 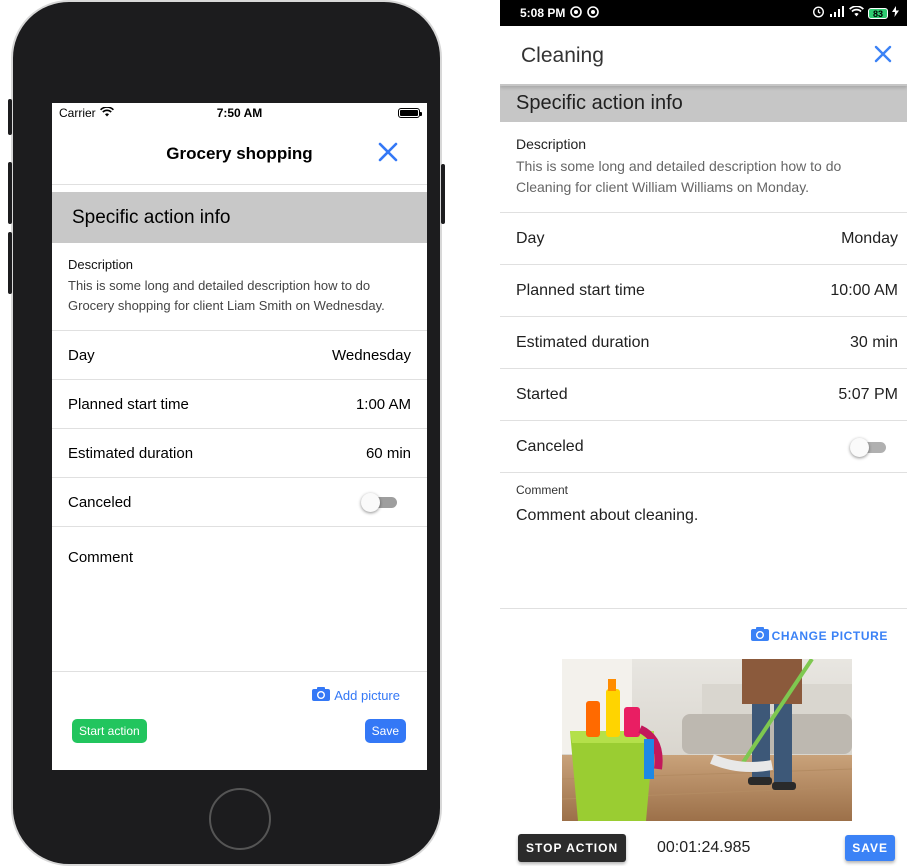 I want to click on action-timer: 00:01:24.985, so click(x=704, y=847).